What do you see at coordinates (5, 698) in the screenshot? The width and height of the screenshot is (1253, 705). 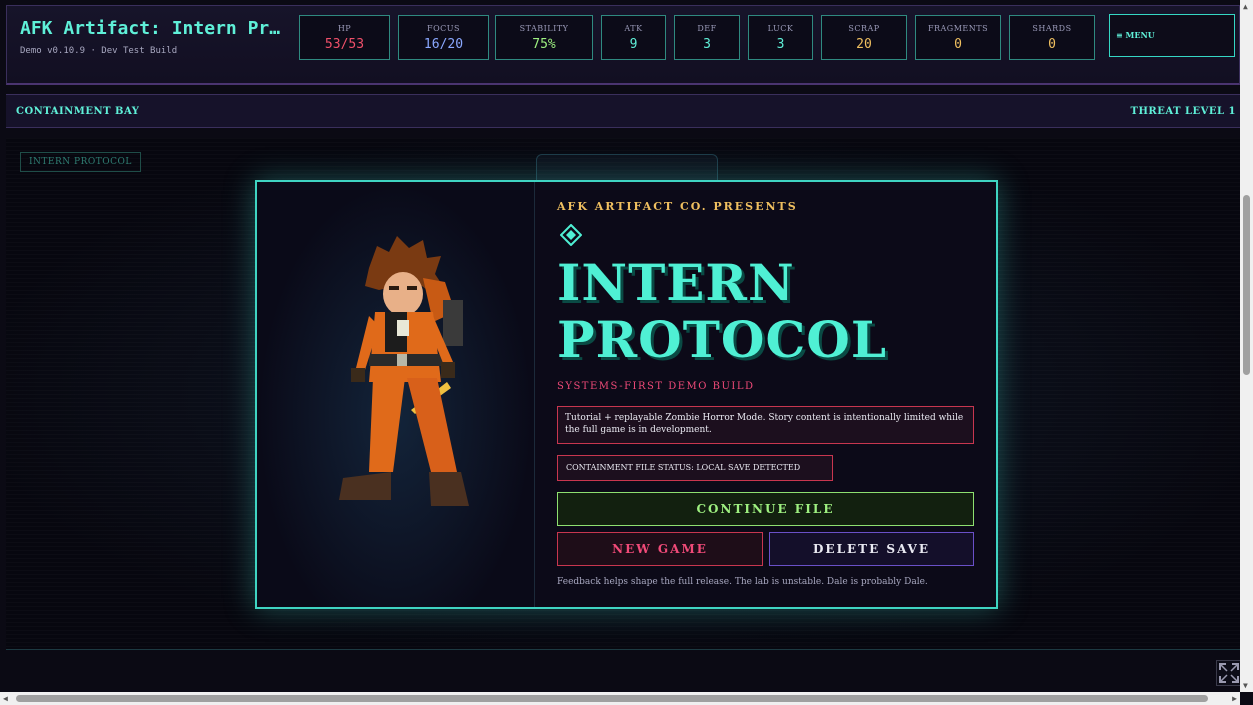 I see `scroll-left-icon: ◀` at bounding box center [5, 698].